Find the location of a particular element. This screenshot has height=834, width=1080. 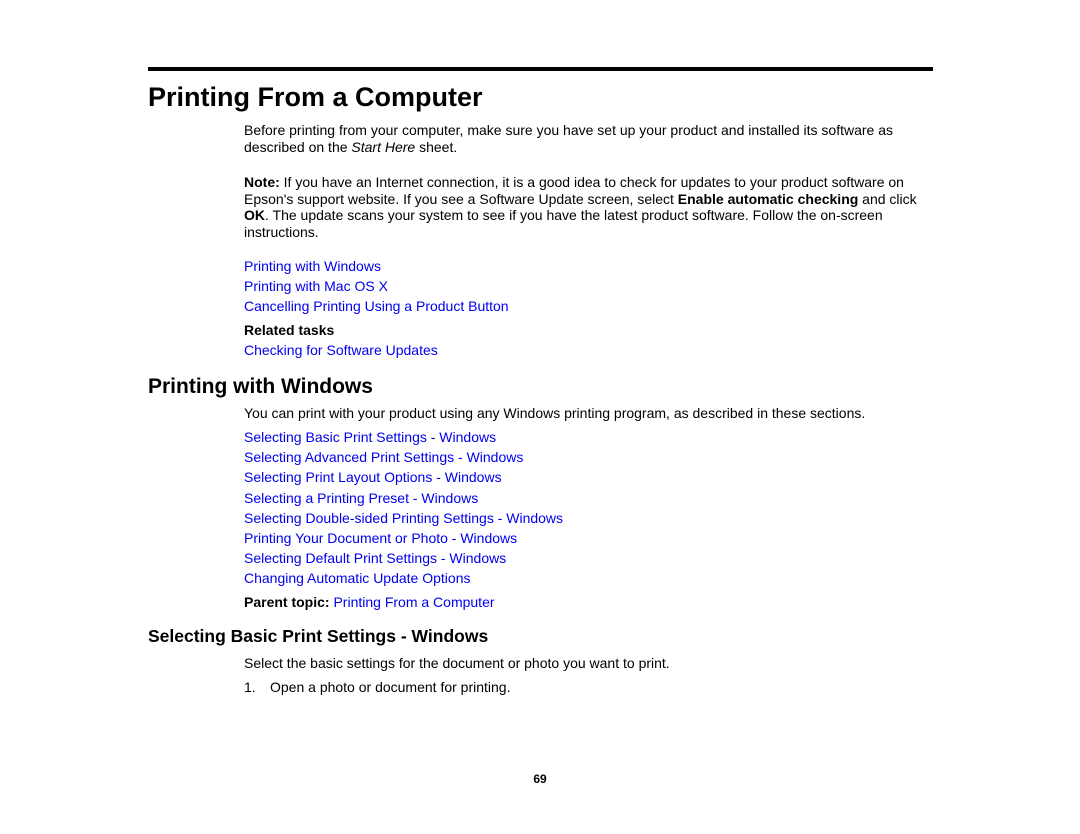

link-checking-software-updates: Checking for Software Updates is located at coordinates (589, 350).